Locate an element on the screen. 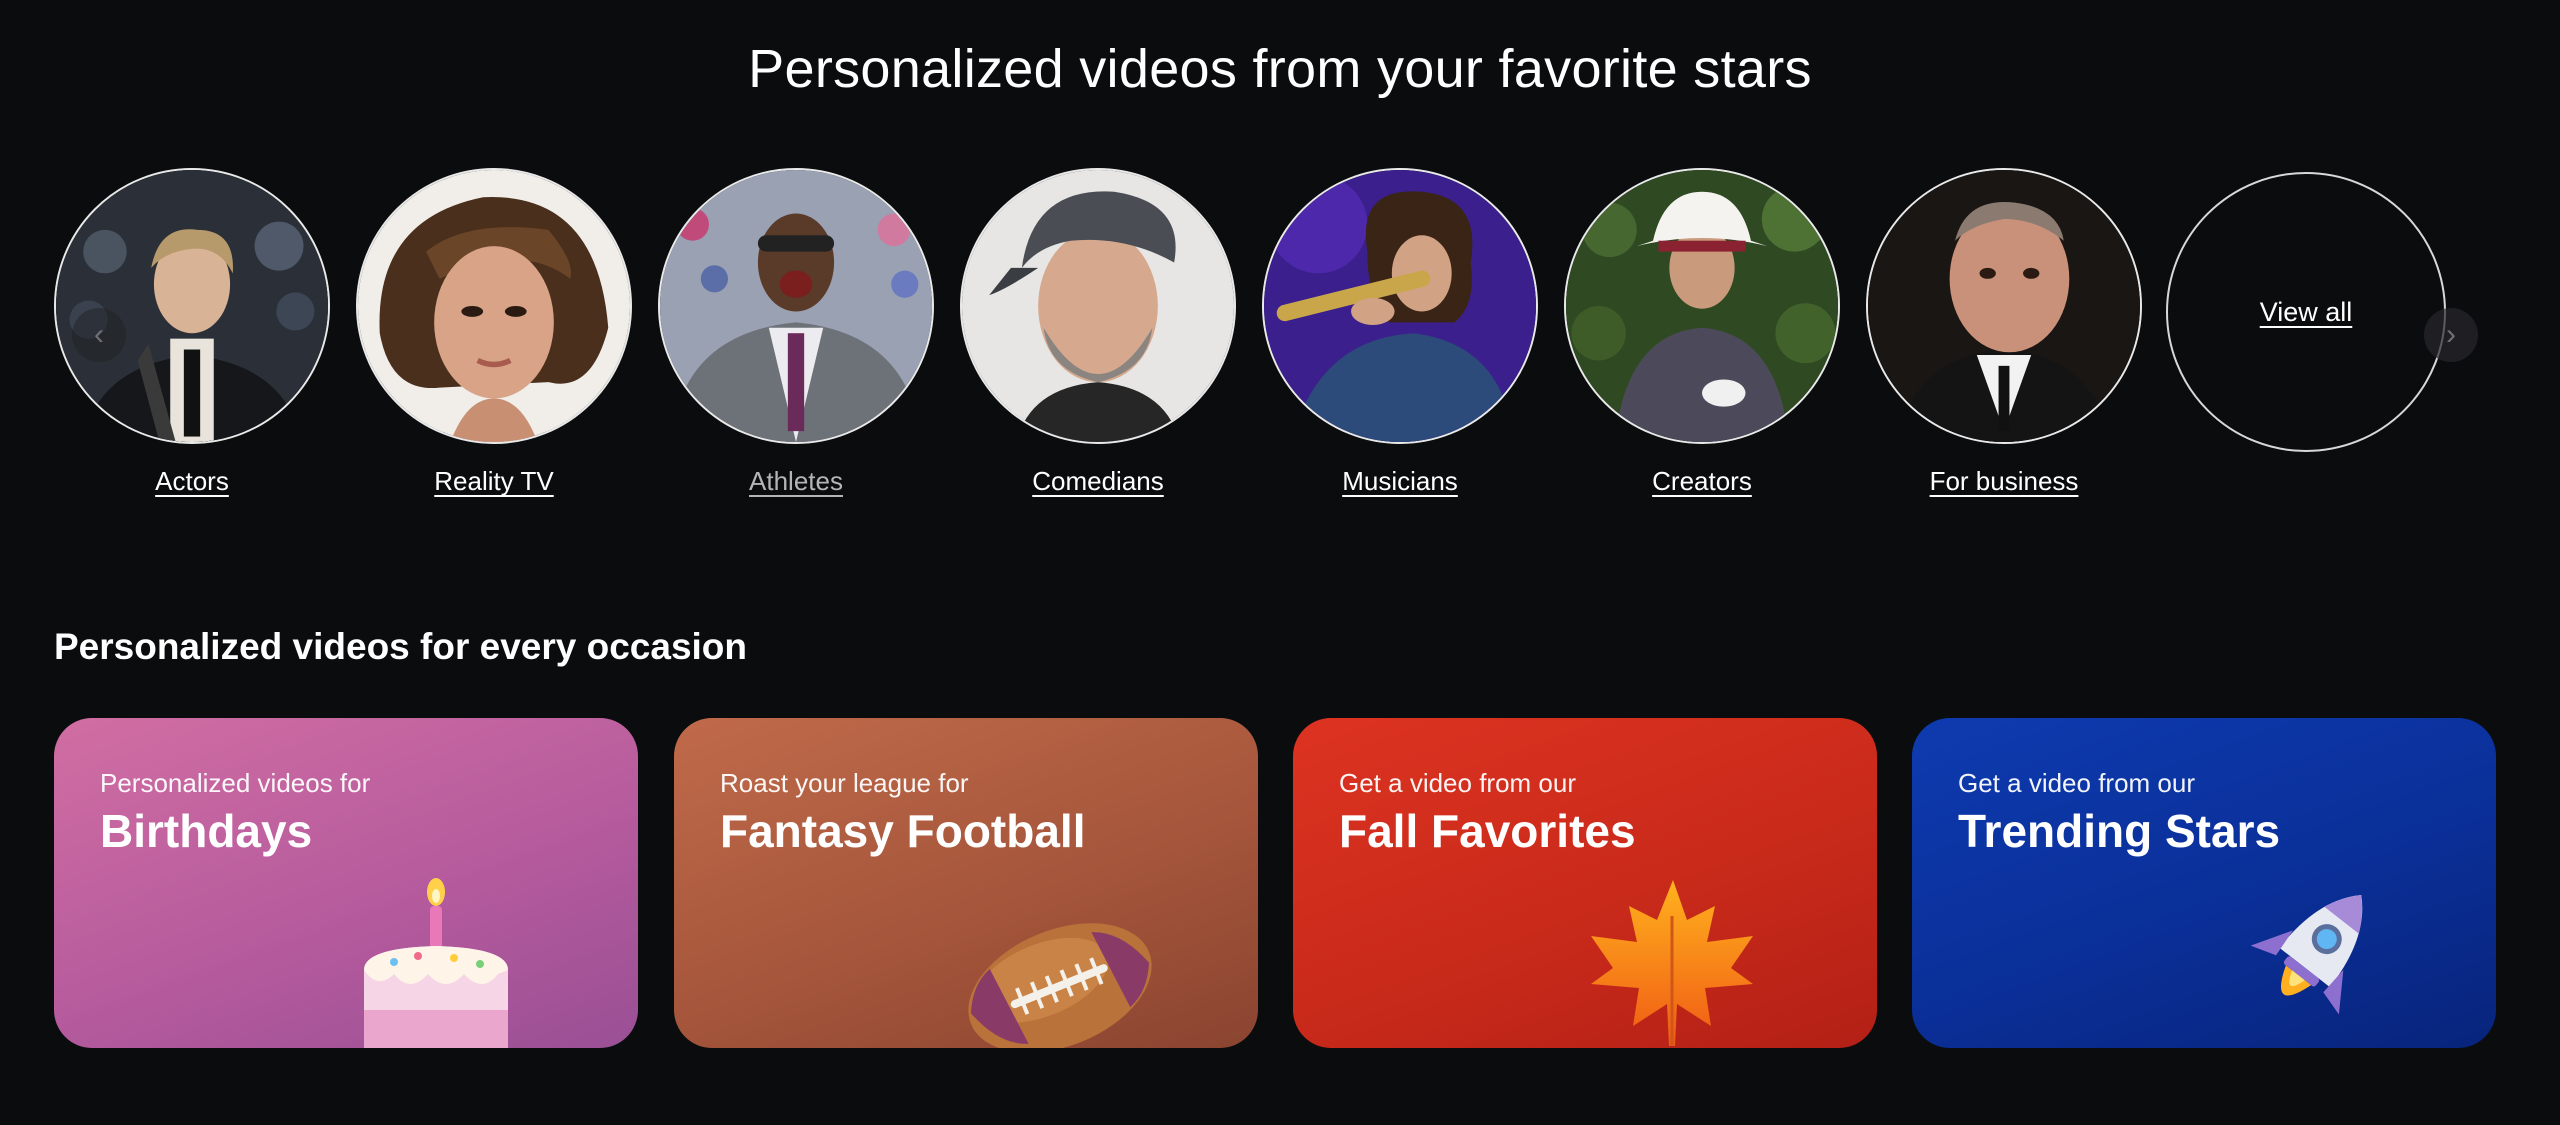 The image size is (2560, 1125). football-icon is located at coordinates (1060, 985).